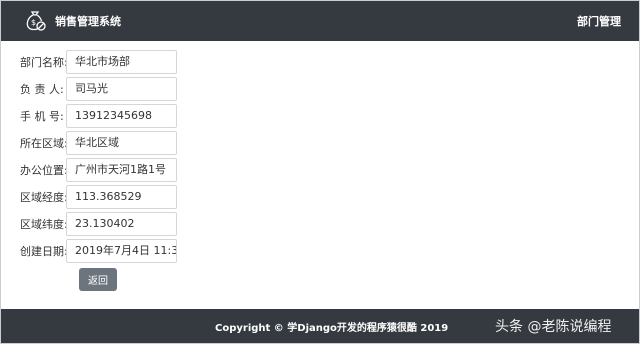 Image resolution: width=640 pixels, height=344 pixels. I want to click on field-label: 区域经度:, so click(44, 197).